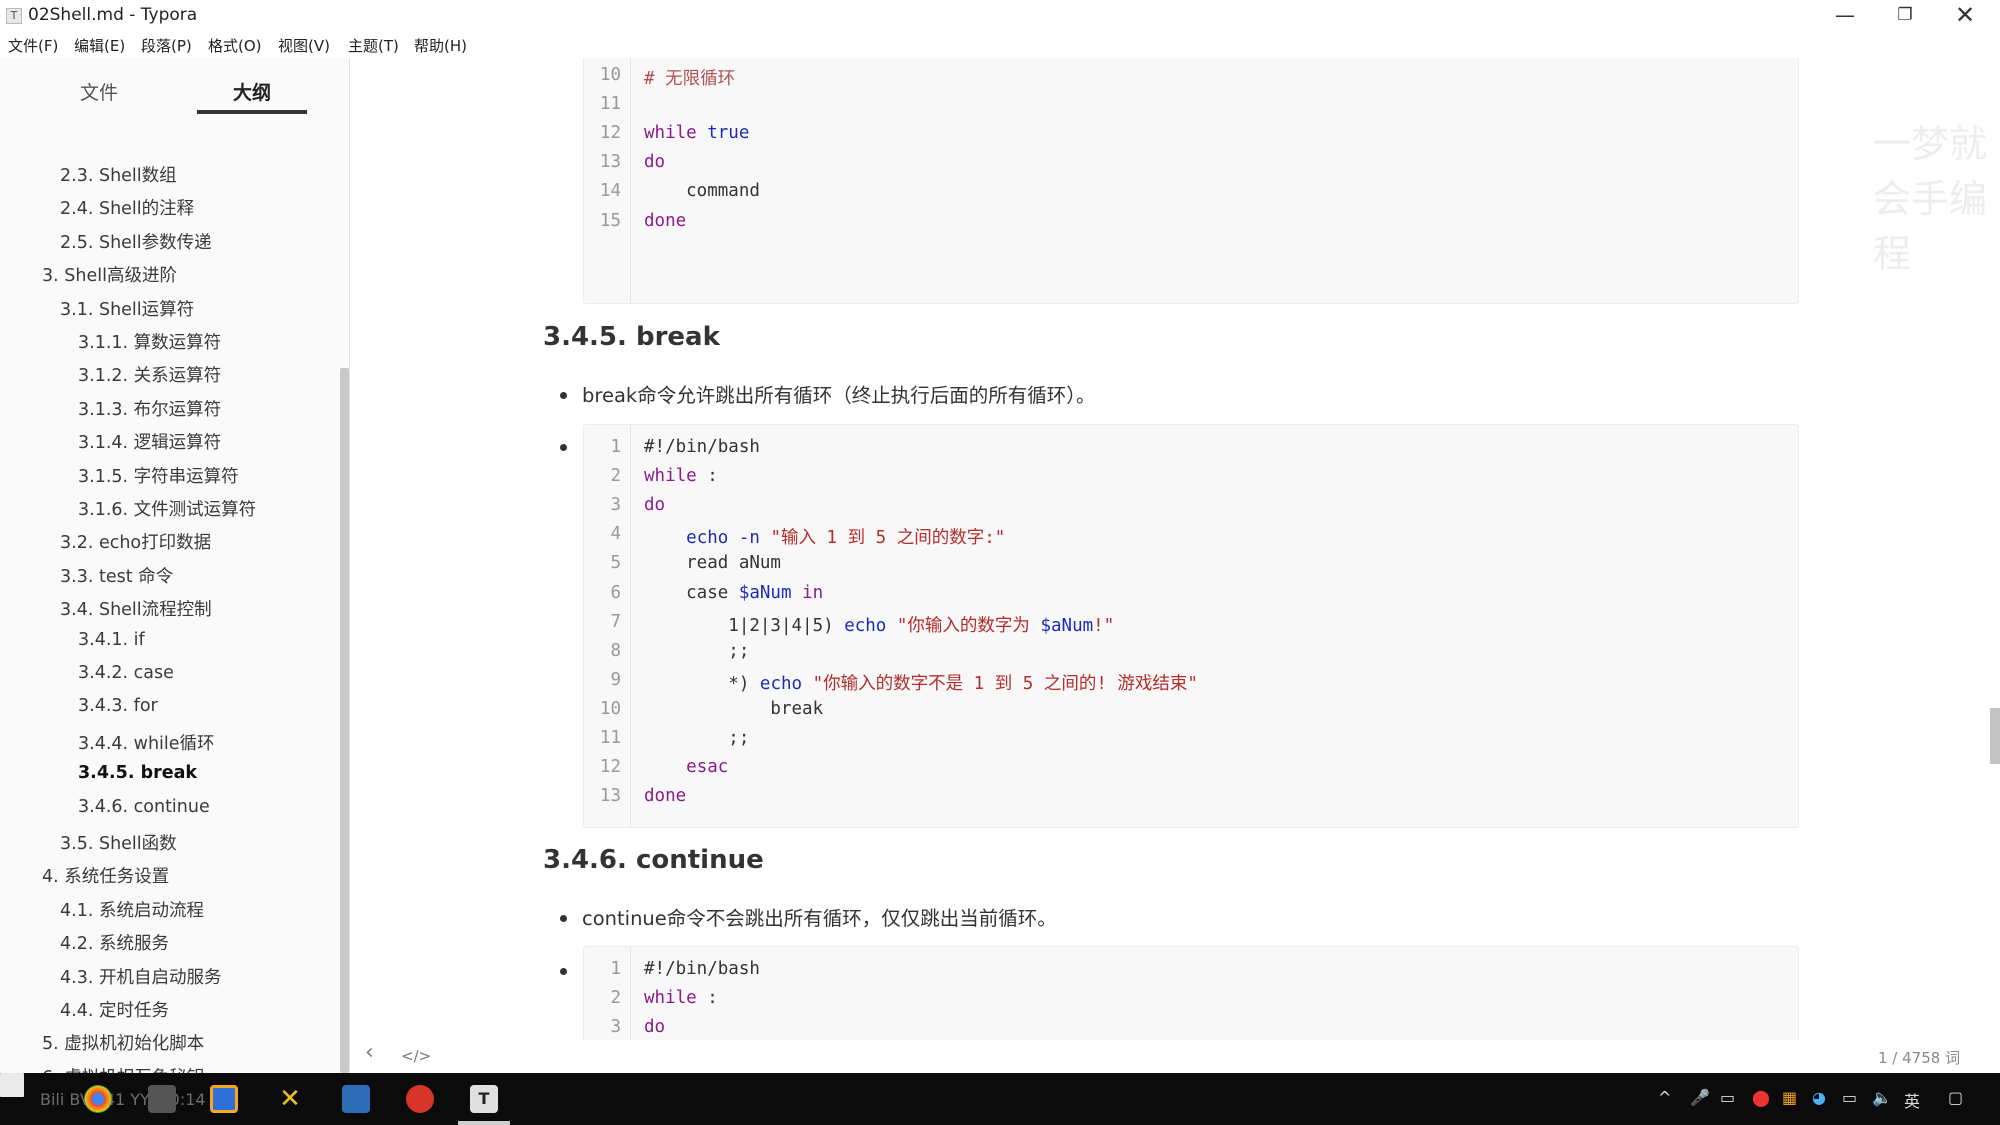 This screenshot has height=1125, width=2000. What do you see at coordinates (1175, 1056) in the screenshot?
I see `status-bar: ‹ </> 1 / 4758 词` at bounding box center [1175, 1056].